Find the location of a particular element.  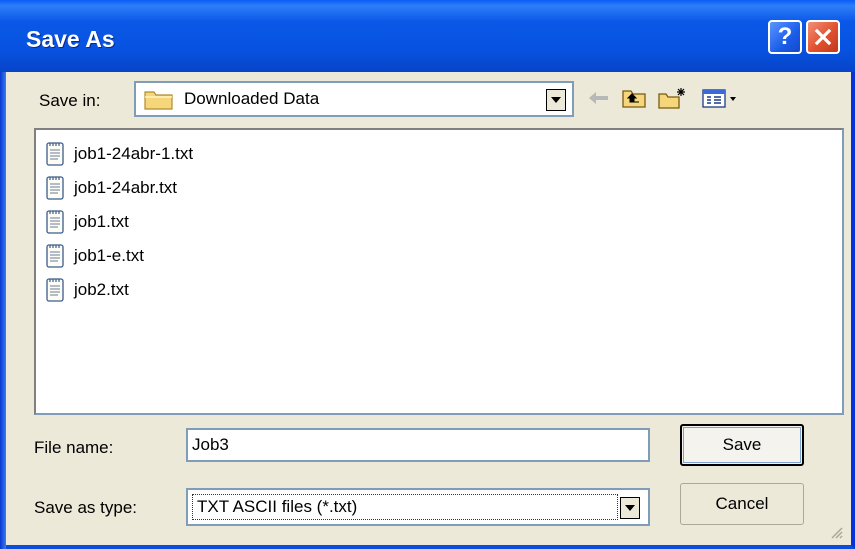

help-button: ? is located at coordinates (785, 37).